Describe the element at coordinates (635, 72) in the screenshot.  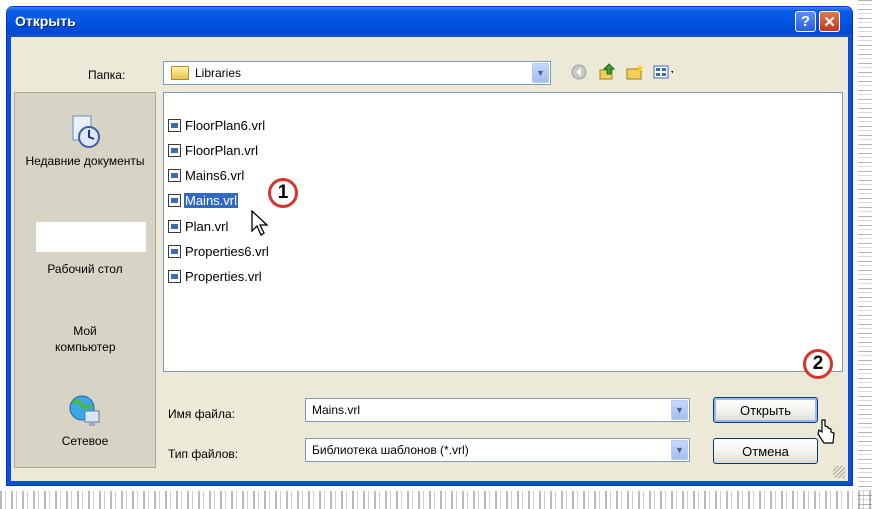
I see `new-folder-icon` at that location.